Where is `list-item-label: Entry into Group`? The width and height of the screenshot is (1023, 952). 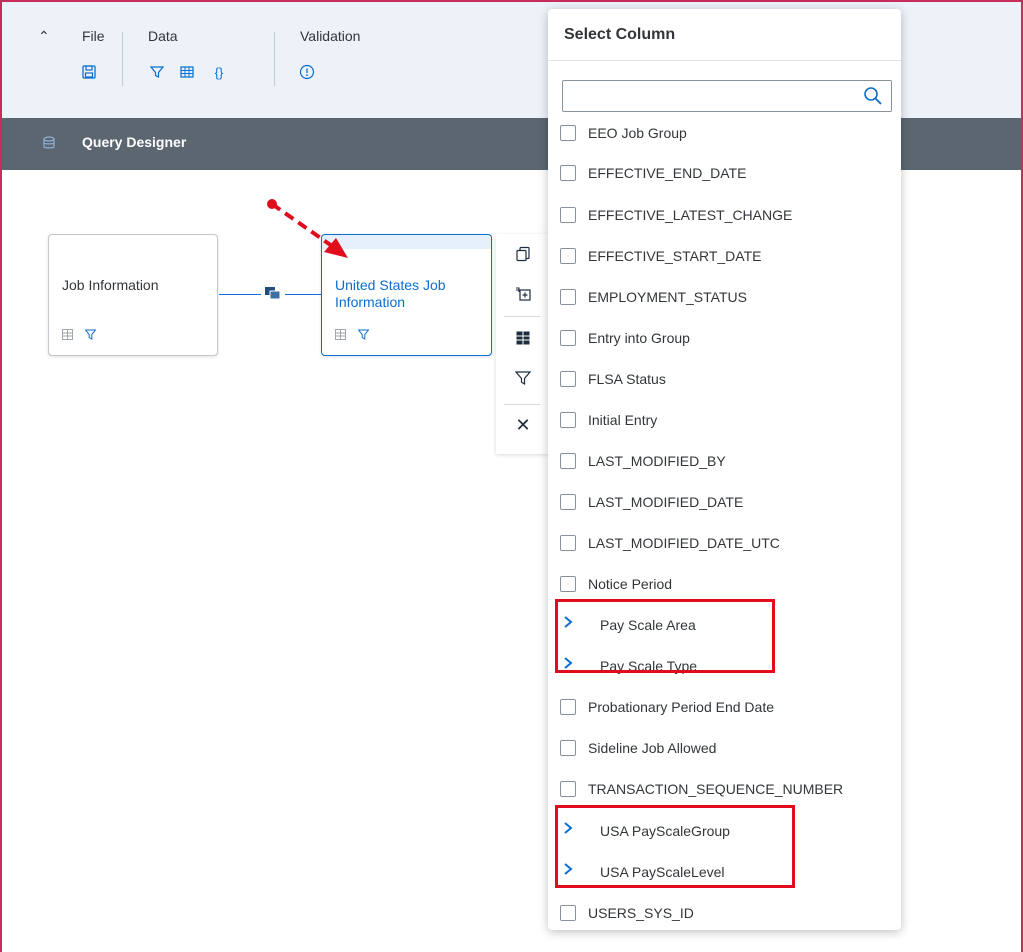
list-item-label: Entry into Group is located at coordinates (639, 338).